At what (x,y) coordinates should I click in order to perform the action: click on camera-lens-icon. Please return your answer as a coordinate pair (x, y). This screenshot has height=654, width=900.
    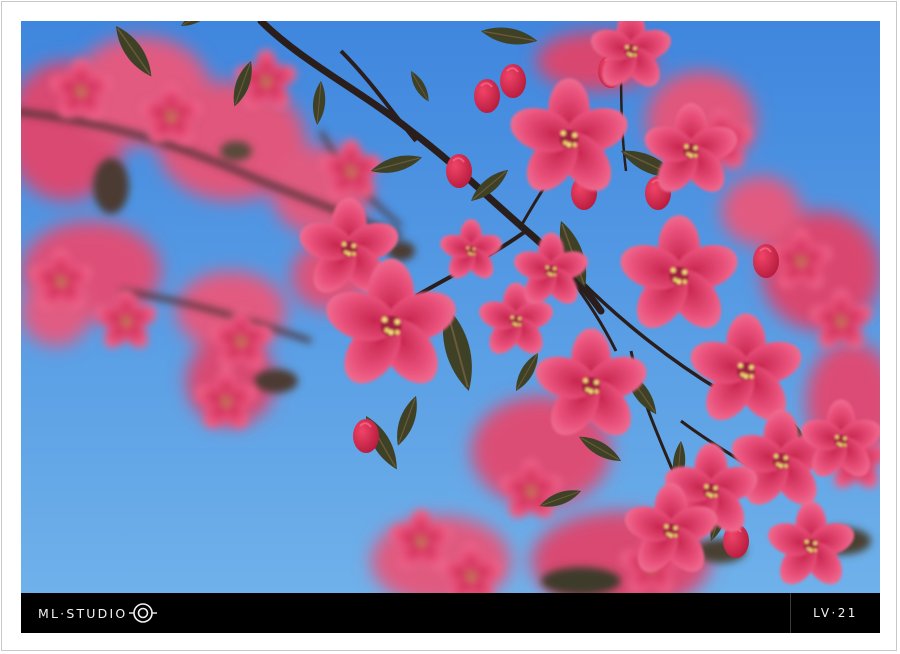
    Looking at the image, I should click on (143, 613).